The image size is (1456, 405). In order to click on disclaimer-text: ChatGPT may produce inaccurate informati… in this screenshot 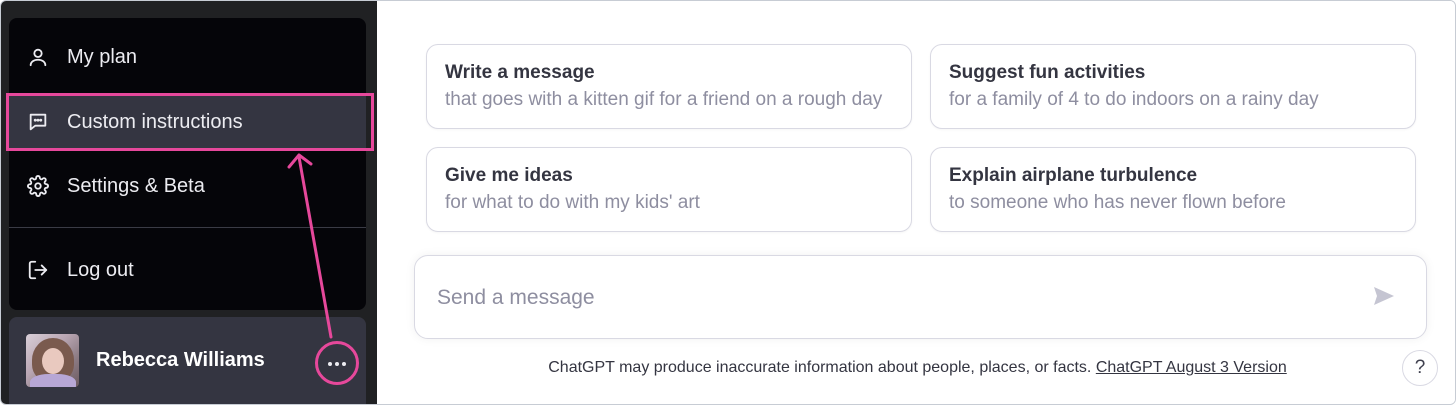, I will do `click(822, 367)`.